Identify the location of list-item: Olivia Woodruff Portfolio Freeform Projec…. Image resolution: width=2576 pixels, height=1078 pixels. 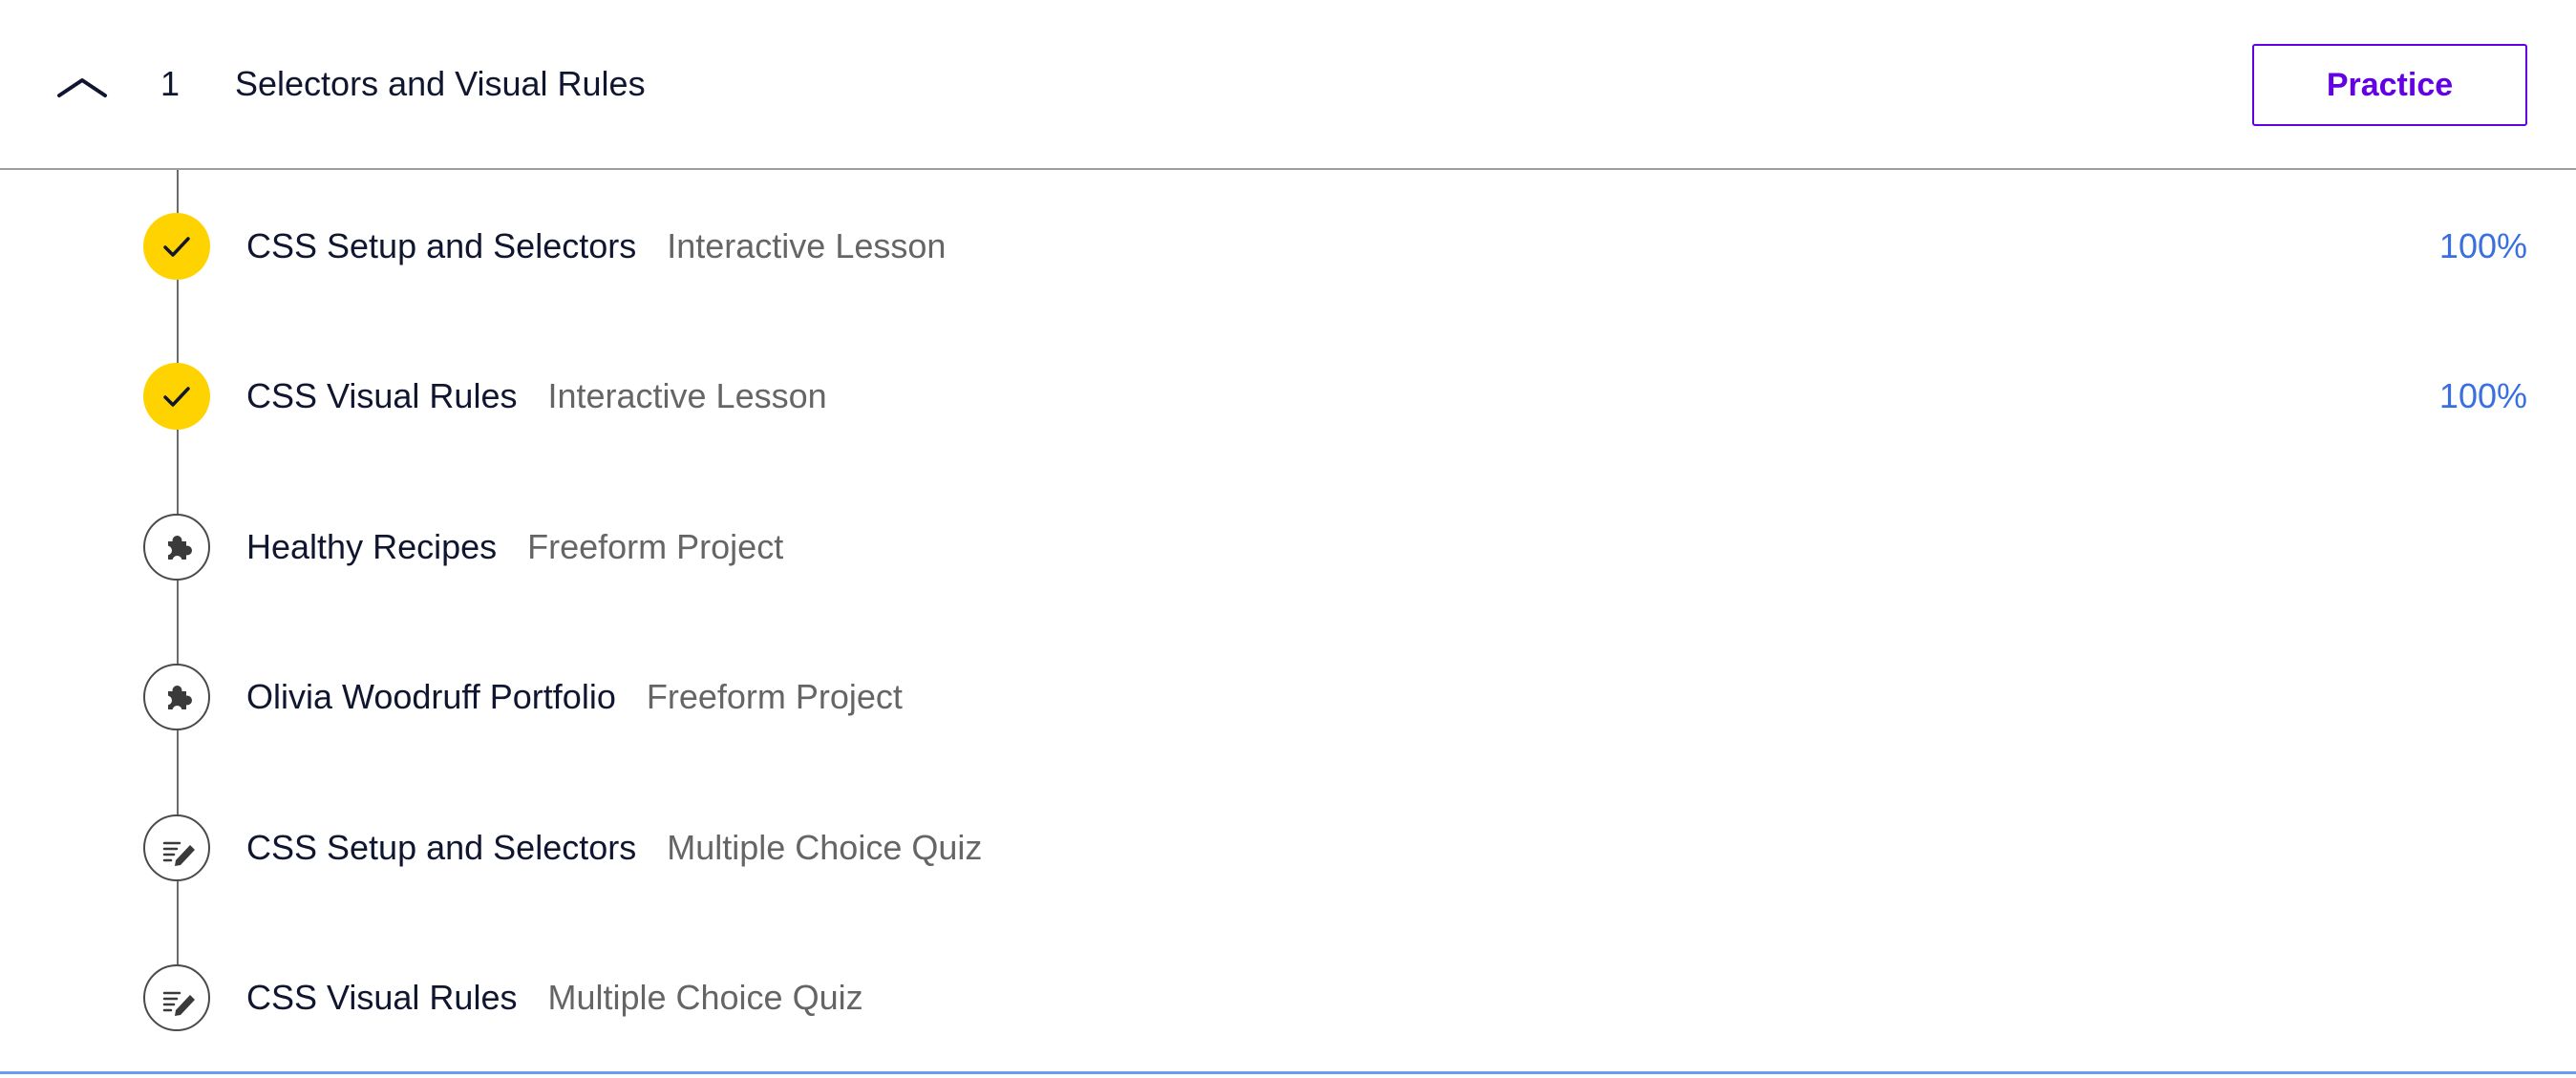
(1288, 697).